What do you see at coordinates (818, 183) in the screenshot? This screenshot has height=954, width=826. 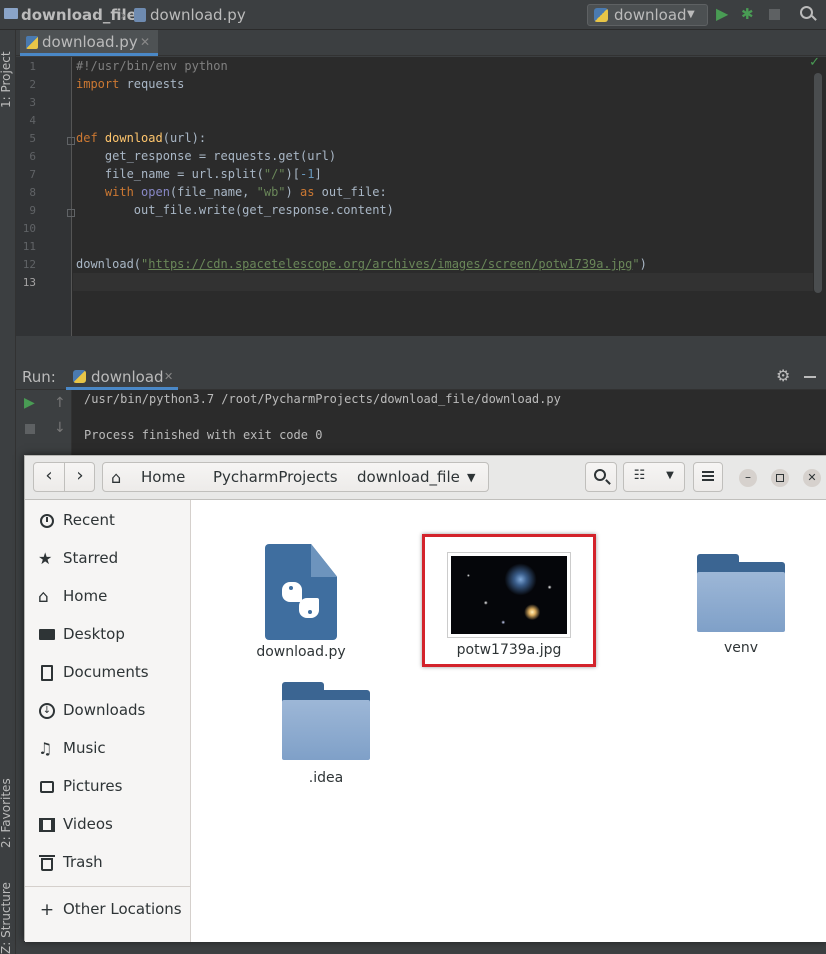 I see `editor-scrollbar` at bounding box center [818, 183].